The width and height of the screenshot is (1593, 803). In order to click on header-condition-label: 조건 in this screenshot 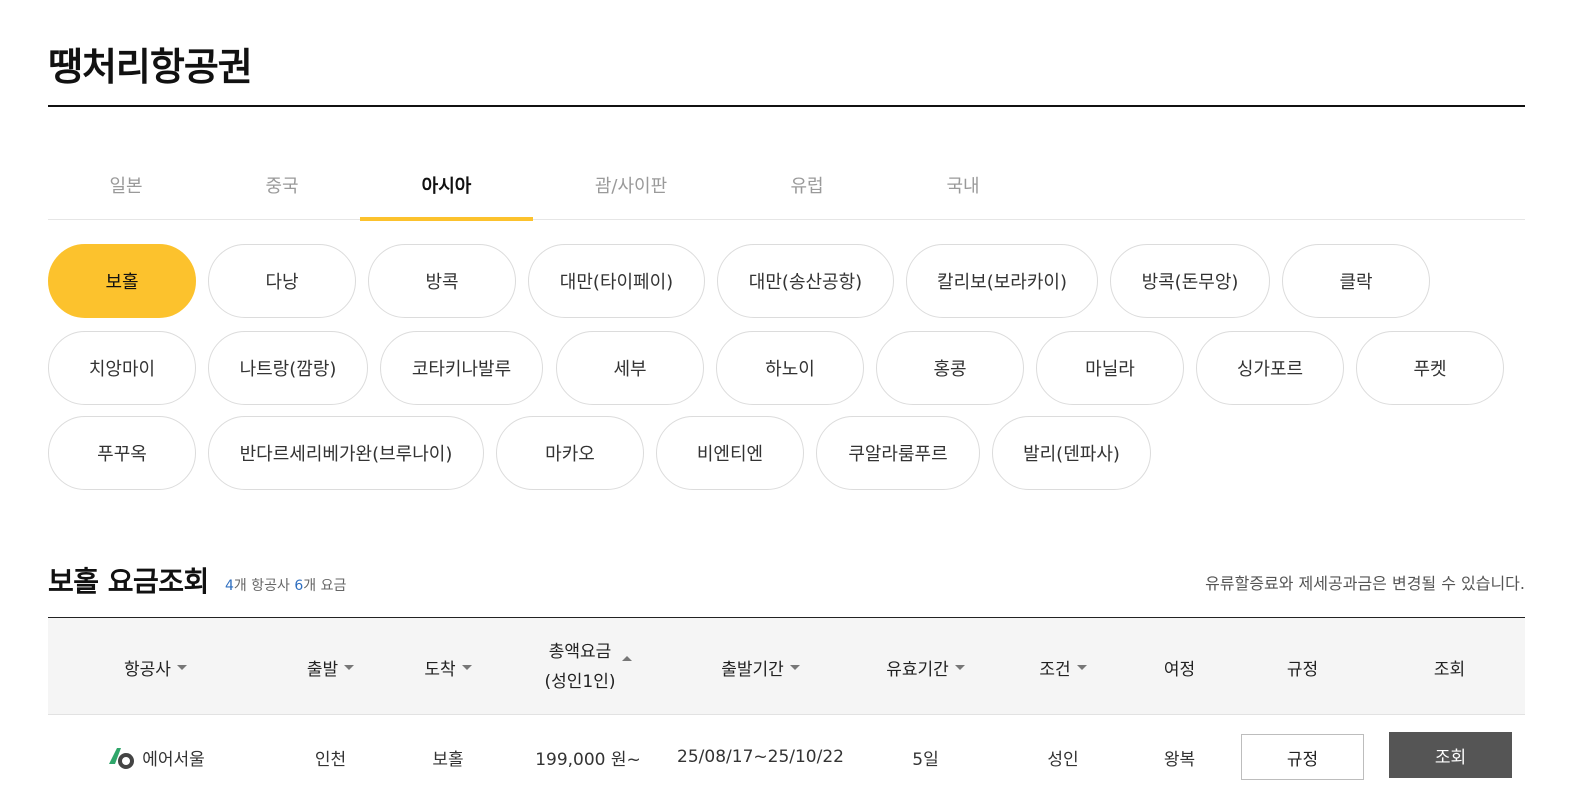, I will do `click(1055, 669)`.